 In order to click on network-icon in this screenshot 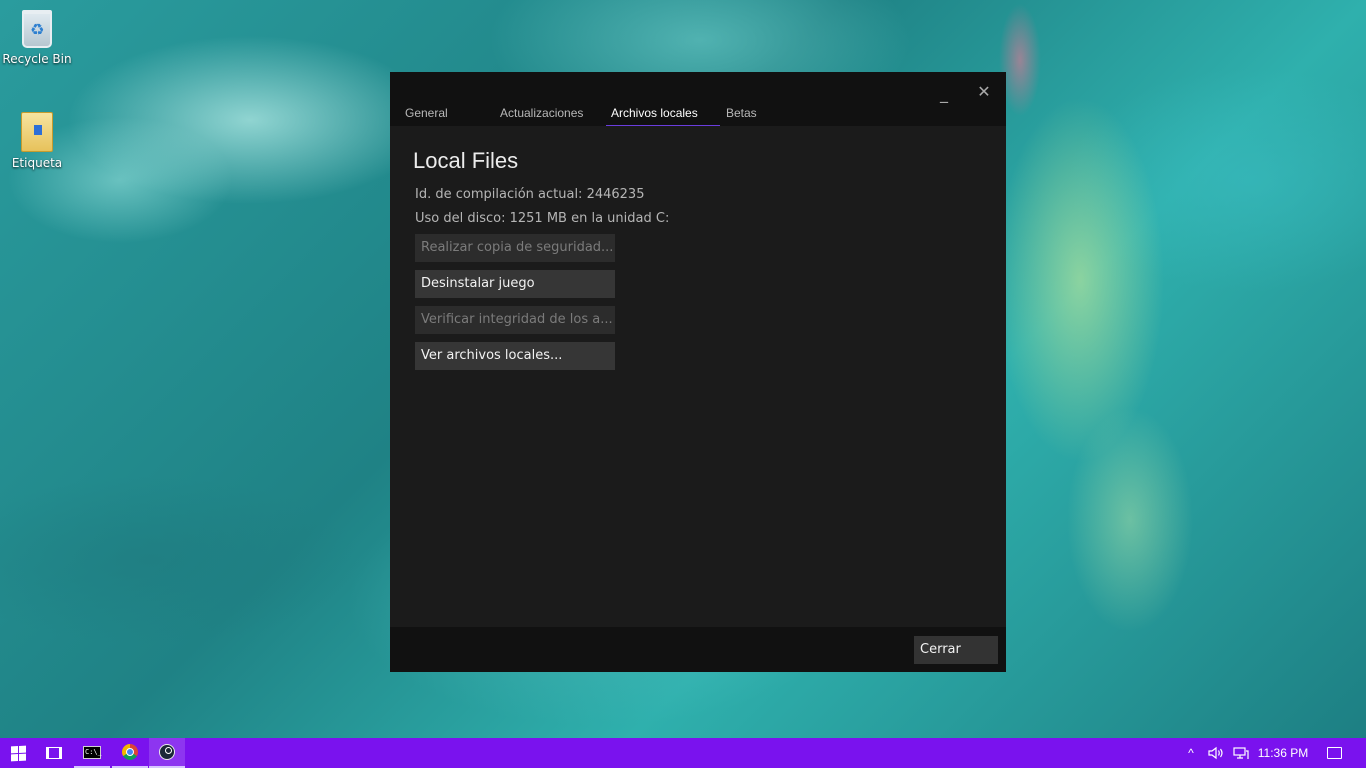, I will do `click(1241, 753)`.